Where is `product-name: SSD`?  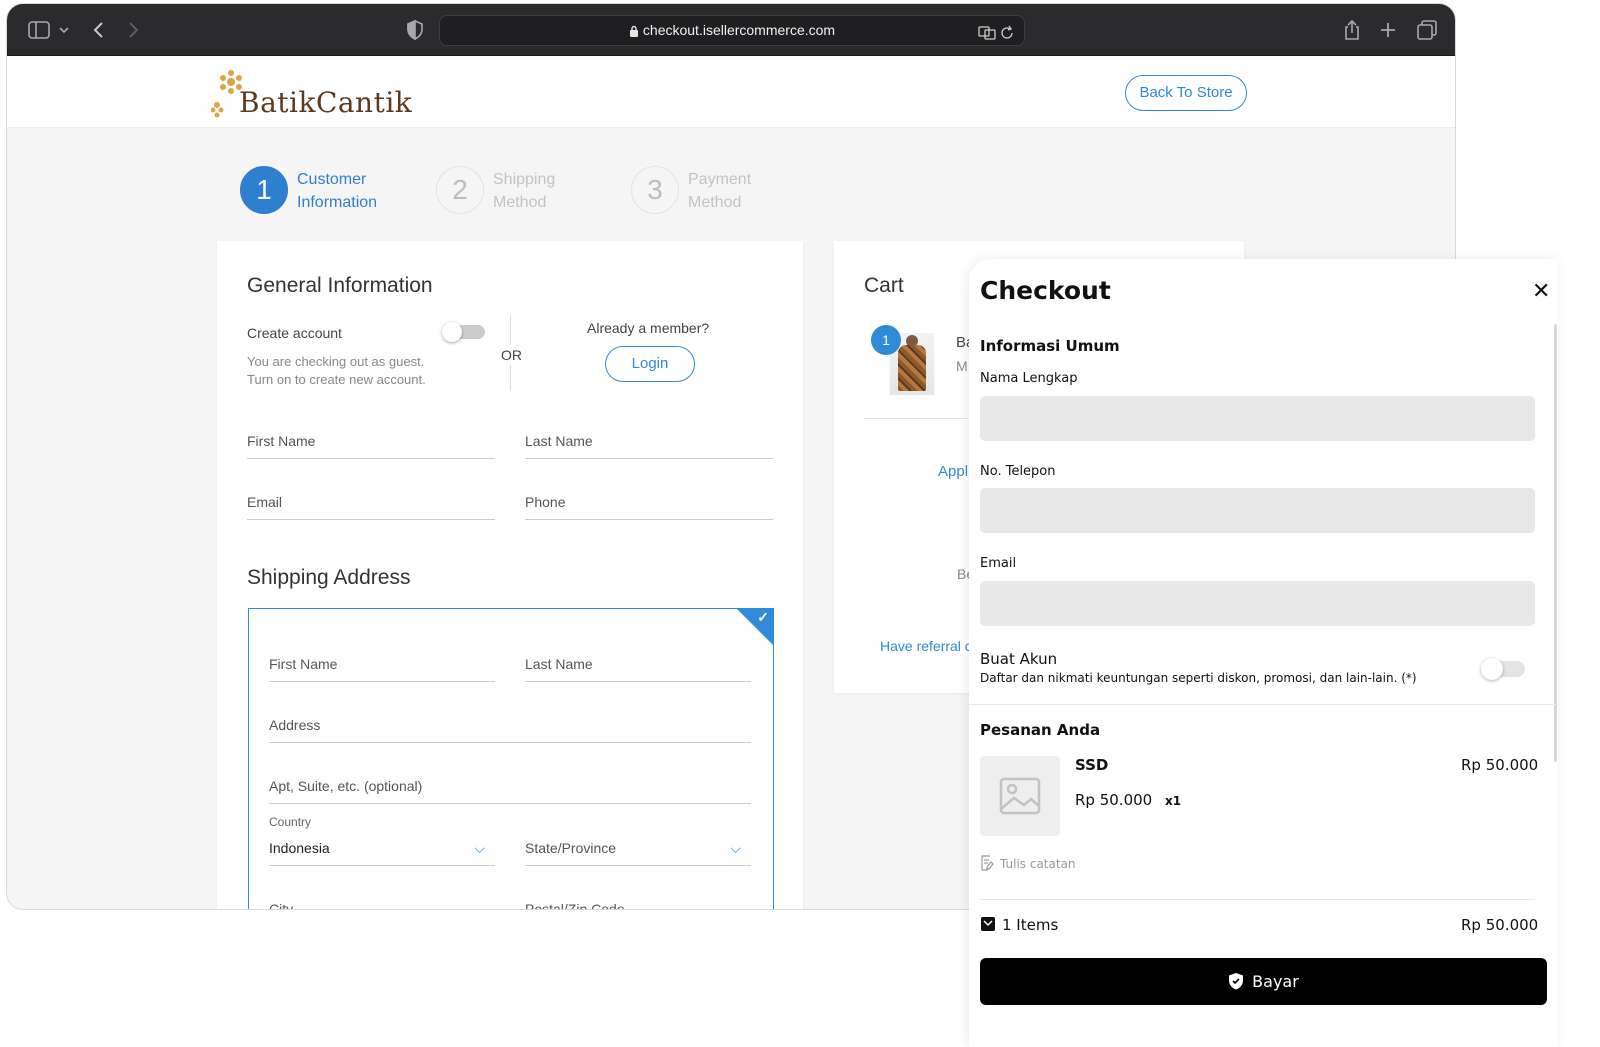 product-name: SSD is located at coordinates (1092, 765).